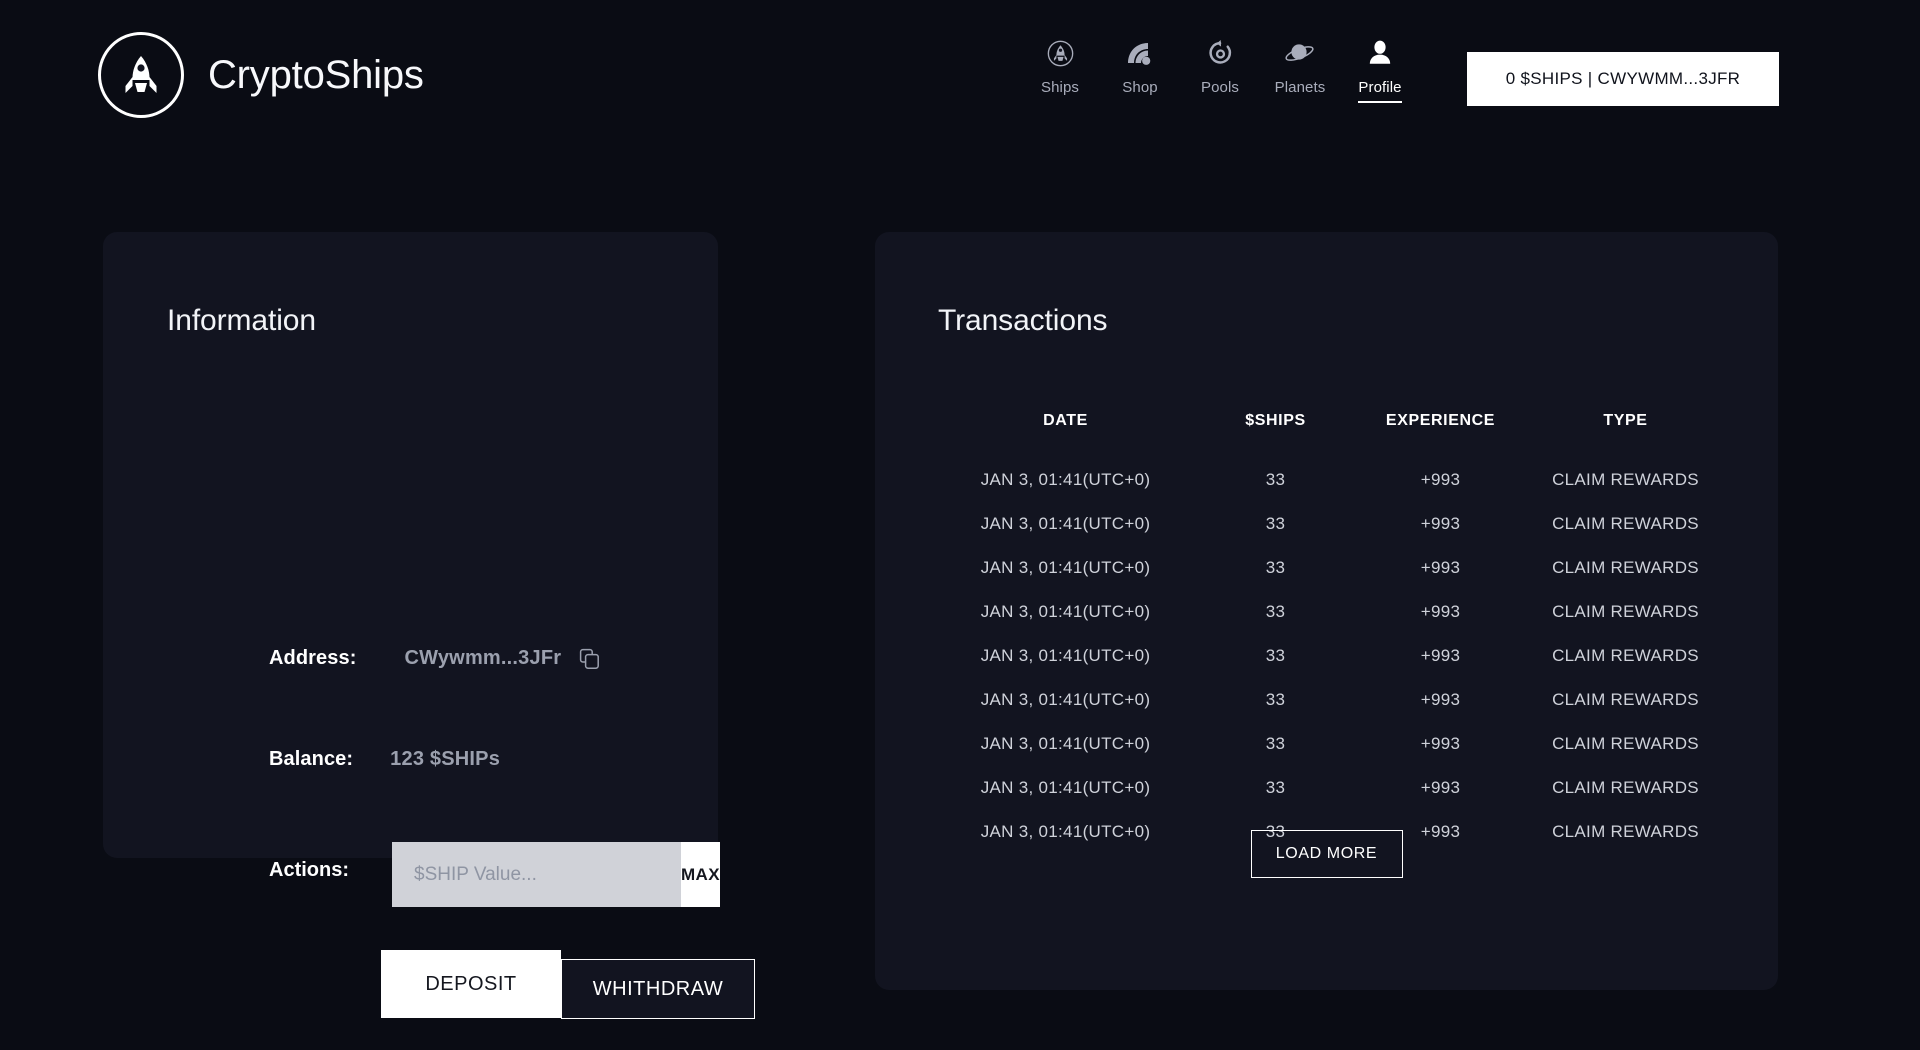  What do you see at coordinates (141, 75) in the screenshot?
I see `rocket-in-circle-icon` at bounding box center [141, 75].